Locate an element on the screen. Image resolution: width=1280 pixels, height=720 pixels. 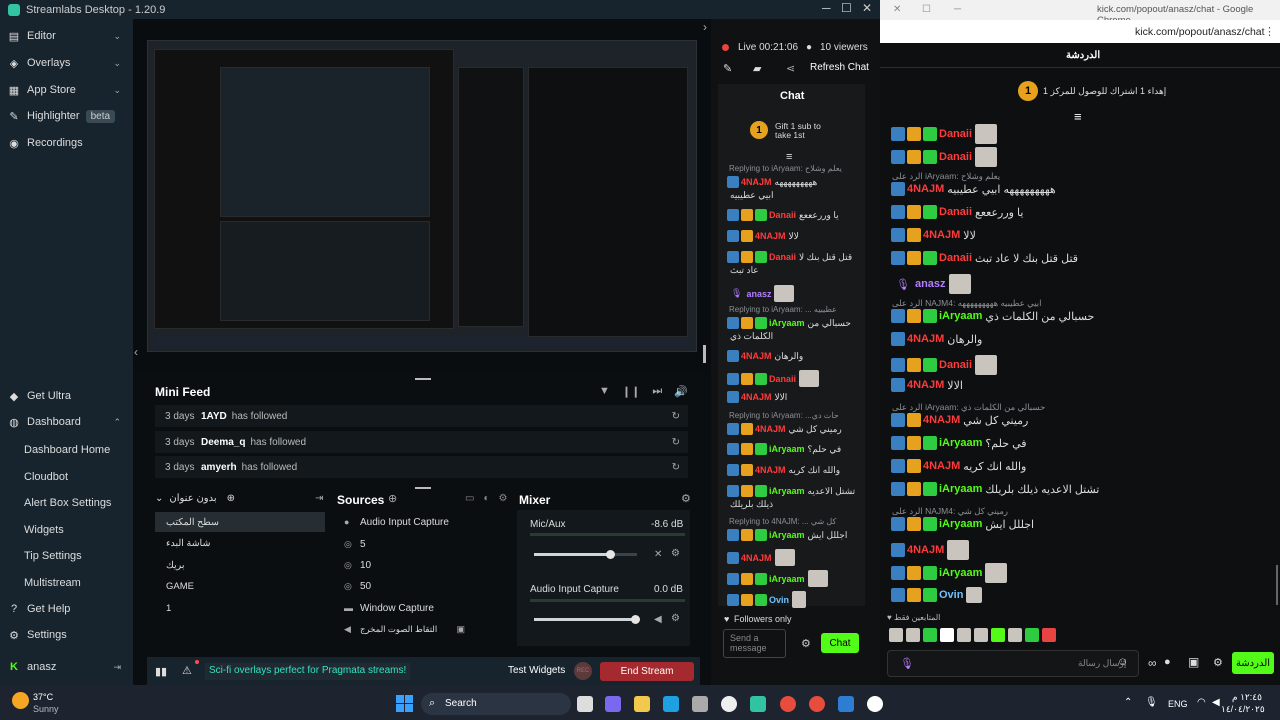
rec-button: REC is located at coordinates (583, 671).